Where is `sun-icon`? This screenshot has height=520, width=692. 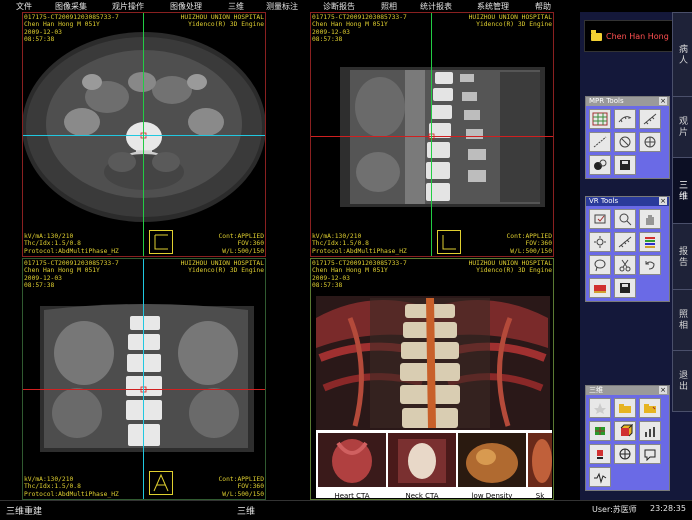
sun-icon is located at coordinates (600, 242).